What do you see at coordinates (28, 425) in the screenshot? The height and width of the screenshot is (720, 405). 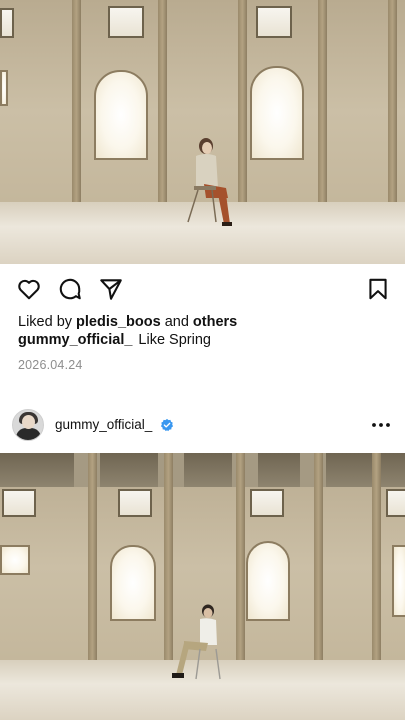 I see `avatar` at bounding box center [28, 425].